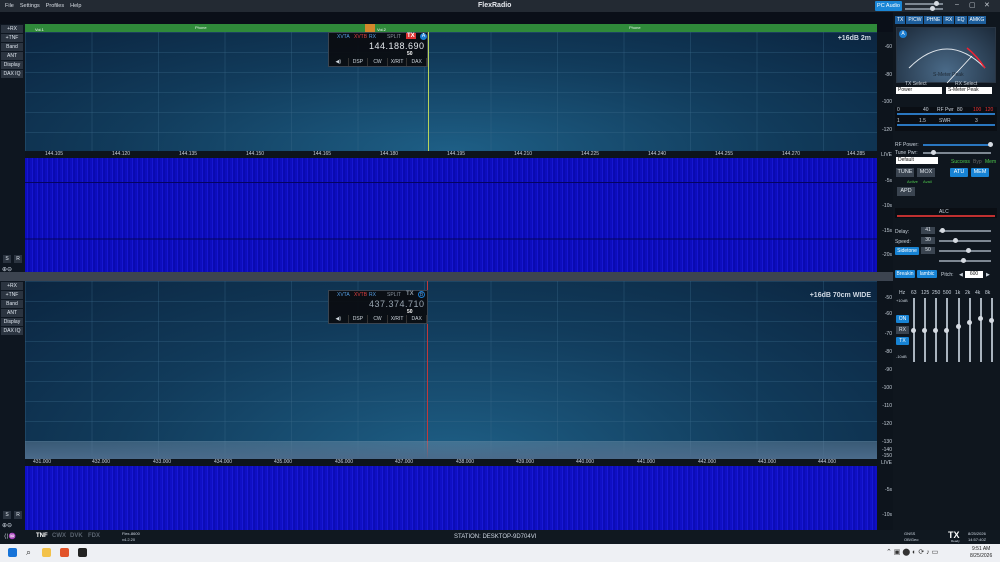  I want to click on tx-profile-dropdown: Default, so click(917, 160).